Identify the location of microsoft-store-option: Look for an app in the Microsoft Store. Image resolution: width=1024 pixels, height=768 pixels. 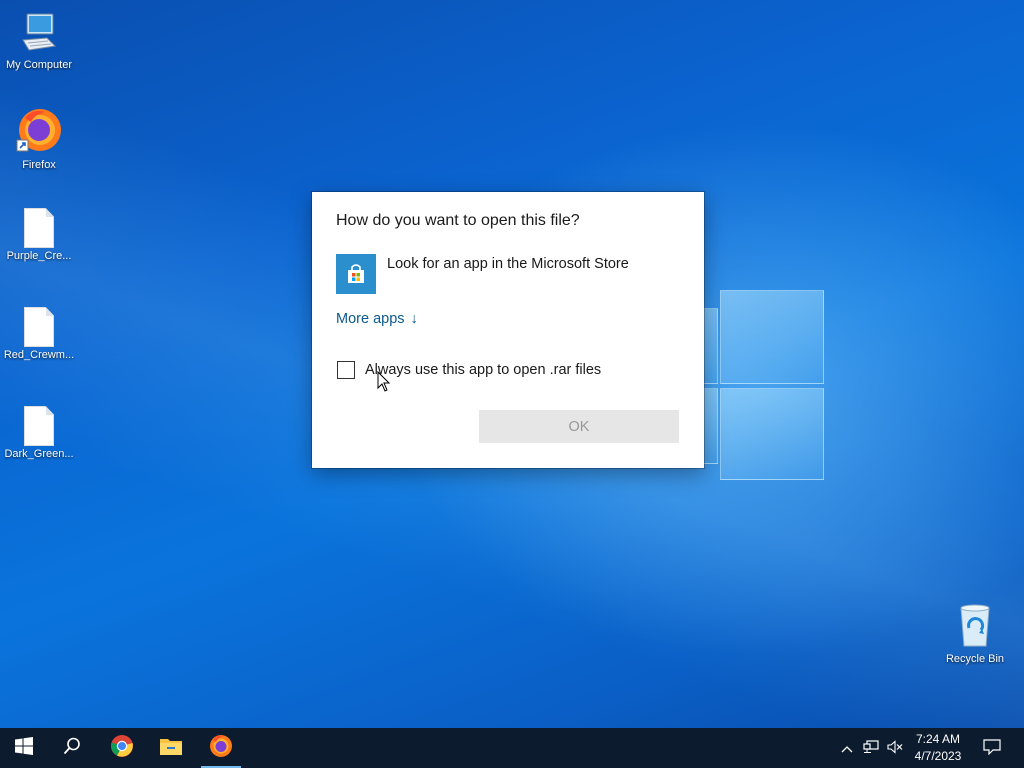
(482, 274).